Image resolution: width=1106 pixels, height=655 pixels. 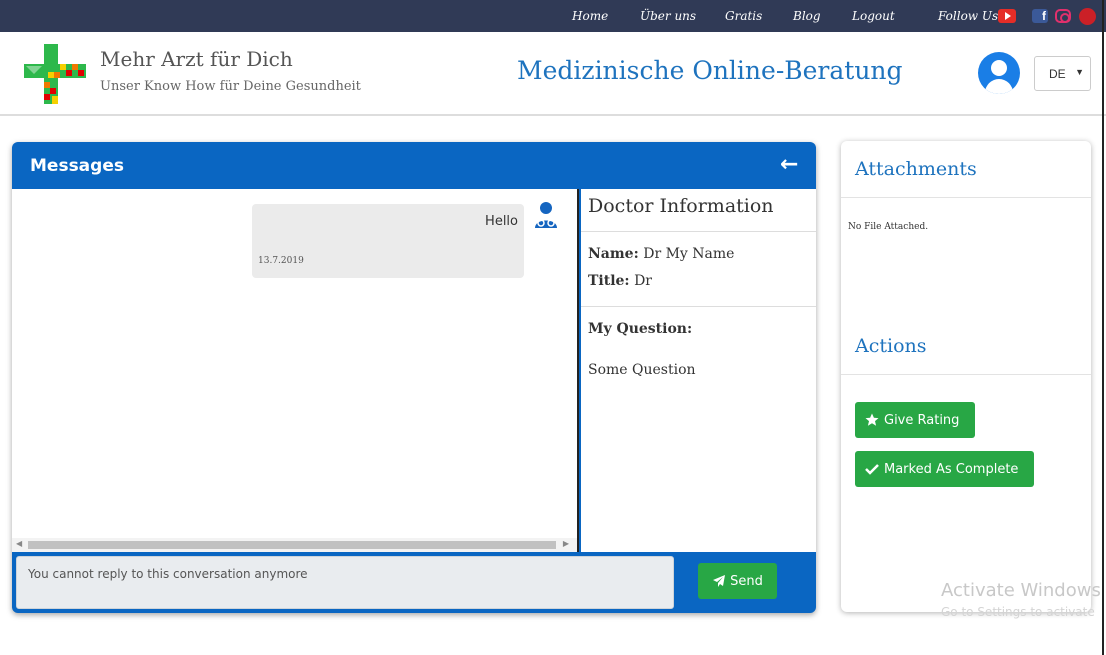 I want to click on language-select: DE ▼, so click(x=1062, y=73).